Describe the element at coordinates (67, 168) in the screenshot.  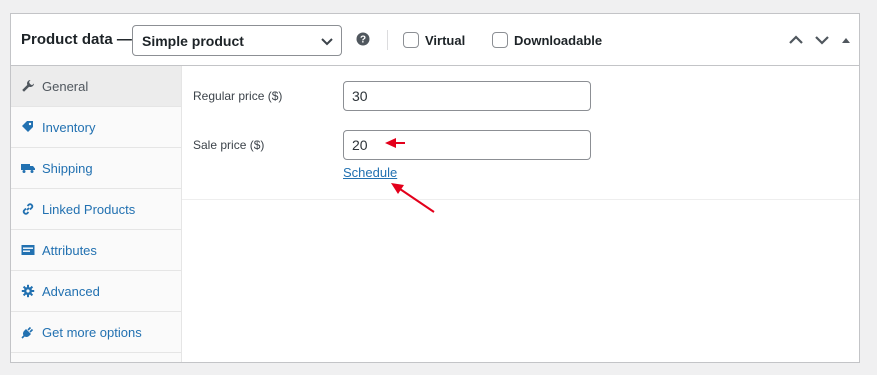
I see `tab-shipping-label: Shipping` at that location.